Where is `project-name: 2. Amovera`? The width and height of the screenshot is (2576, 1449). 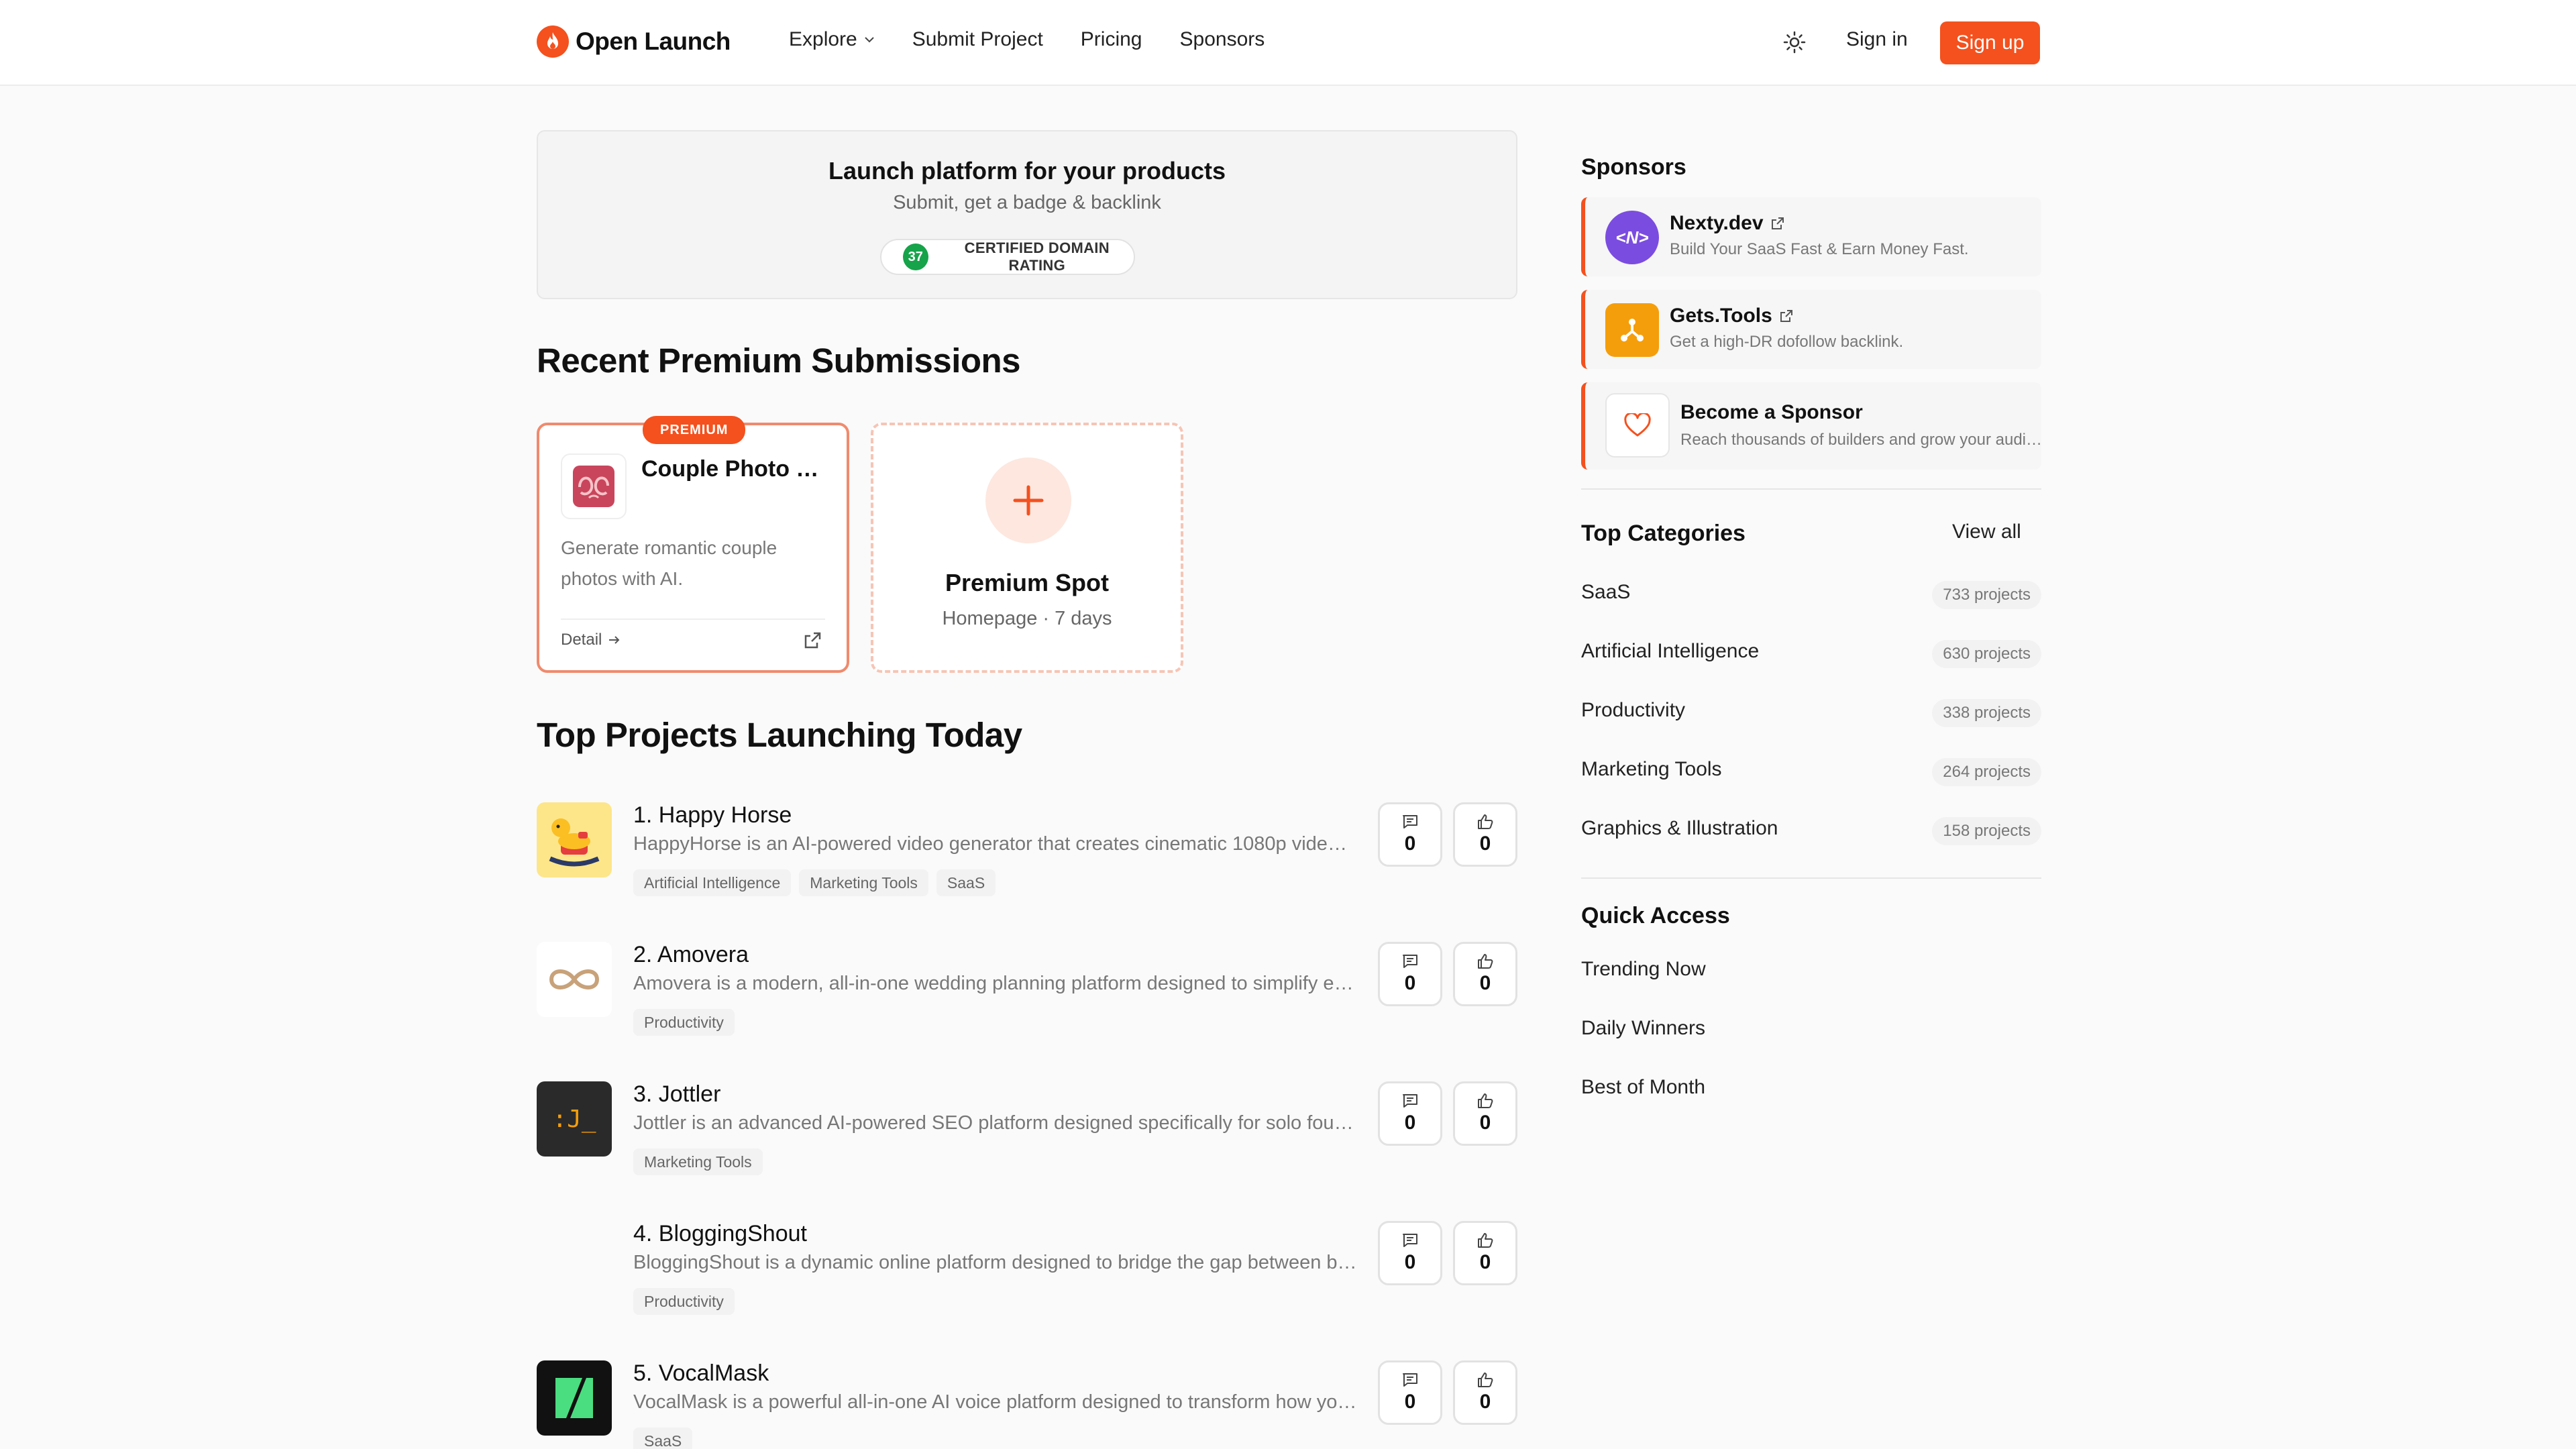
project-name: 2. Amovera is located at coordinates (691, 955).